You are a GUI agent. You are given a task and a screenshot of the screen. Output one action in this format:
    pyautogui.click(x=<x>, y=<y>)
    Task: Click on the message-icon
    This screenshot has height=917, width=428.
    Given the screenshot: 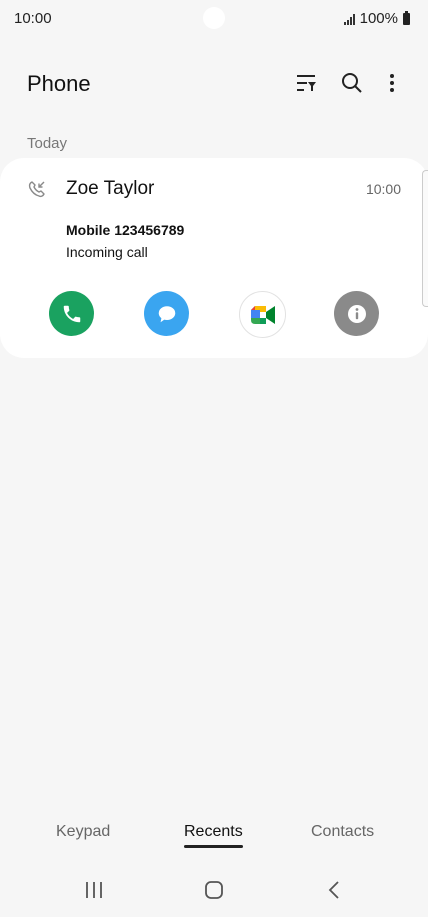 What is the action you would take?
    pyautogui.click(x=166, y=313)
    